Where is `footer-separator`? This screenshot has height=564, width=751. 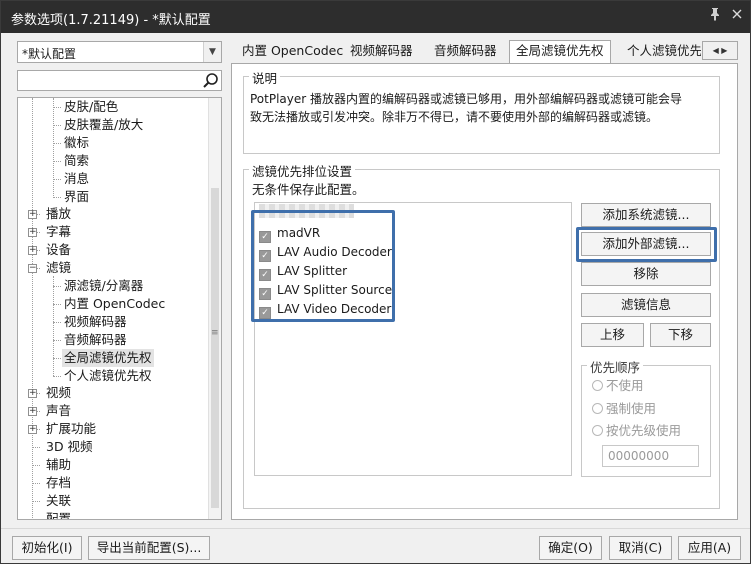
footer-separator is located at coordinates (375, 528).